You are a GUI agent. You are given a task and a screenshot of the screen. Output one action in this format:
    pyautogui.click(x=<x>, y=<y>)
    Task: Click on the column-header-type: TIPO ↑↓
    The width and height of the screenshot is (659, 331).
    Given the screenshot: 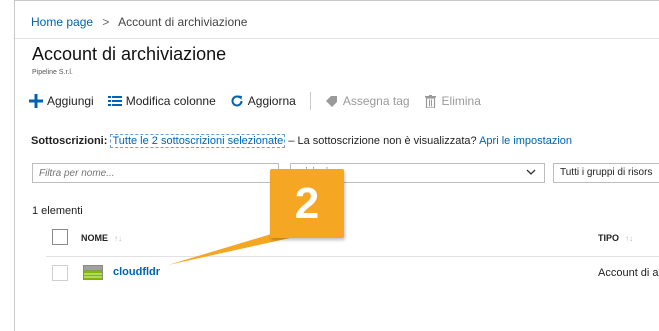 What is the action you would take?
    pyautogui.click(x=615, y=238)
    